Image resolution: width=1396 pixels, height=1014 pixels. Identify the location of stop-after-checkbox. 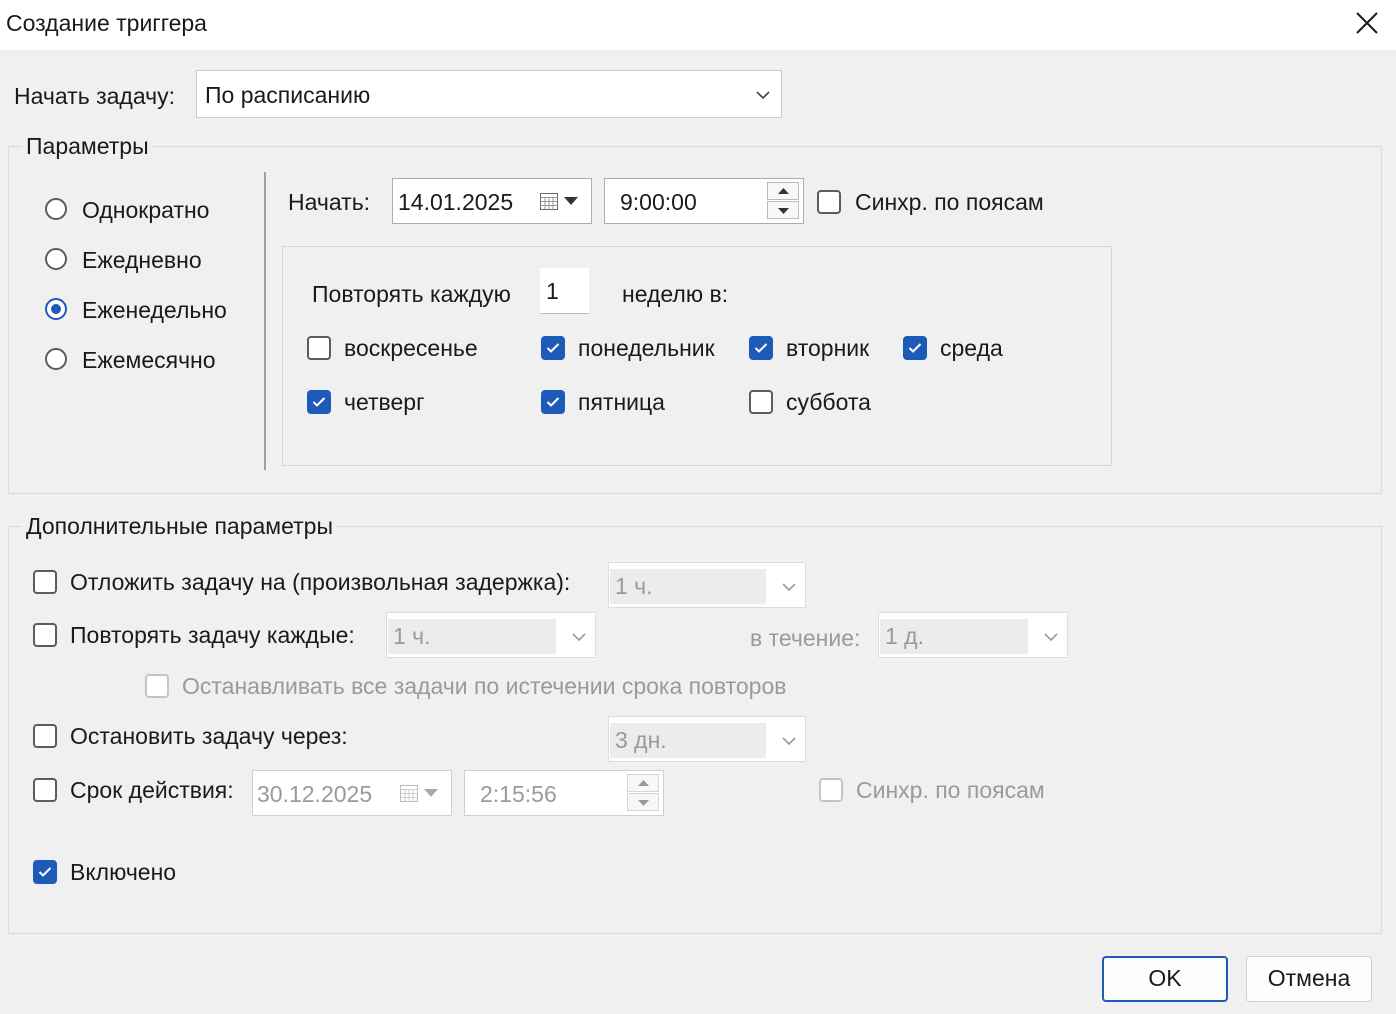
(45, 736).